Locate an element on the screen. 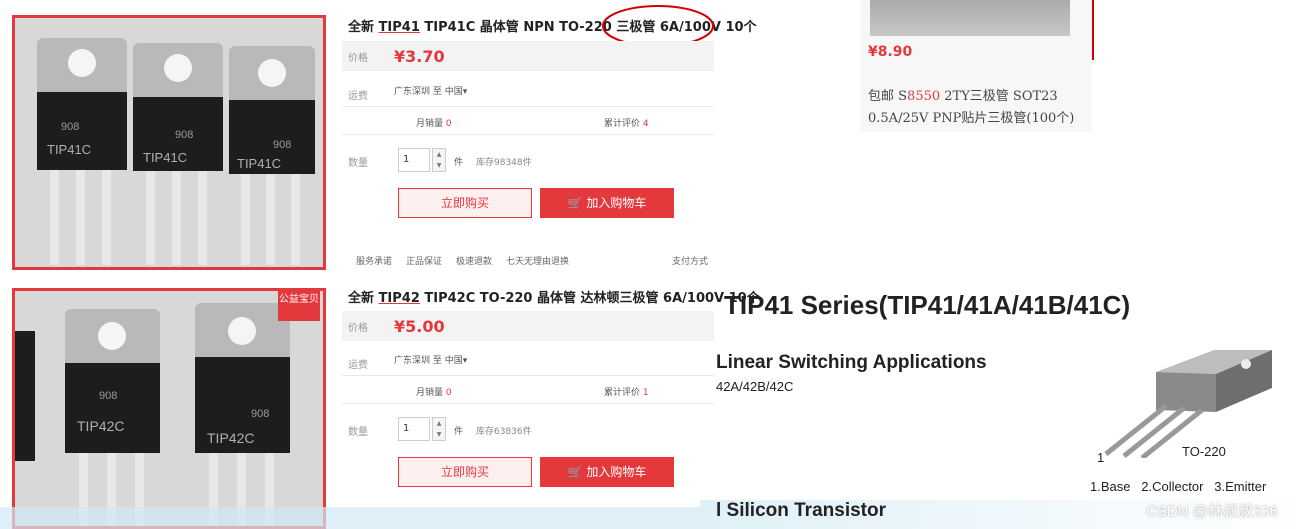 This screenshot has height=529, width=1311. review-count: 累计评价 1 is located at coordinates (626, 391).